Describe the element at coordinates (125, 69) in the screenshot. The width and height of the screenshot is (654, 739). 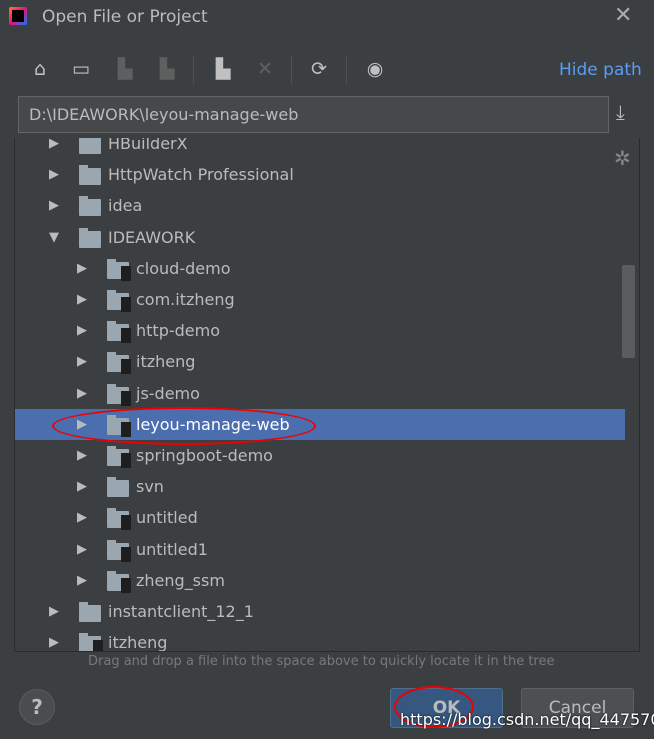
I see `project-folder-icon: ▙` at that location.